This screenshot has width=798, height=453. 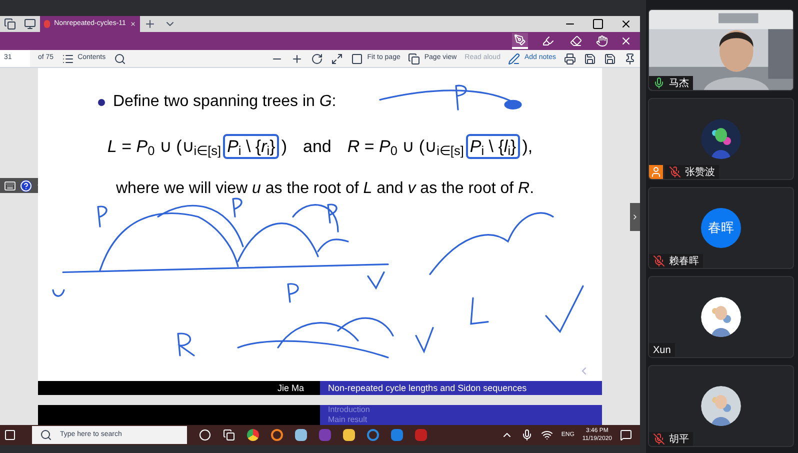 I want to click on help-icon, so click(x=26, y=186).